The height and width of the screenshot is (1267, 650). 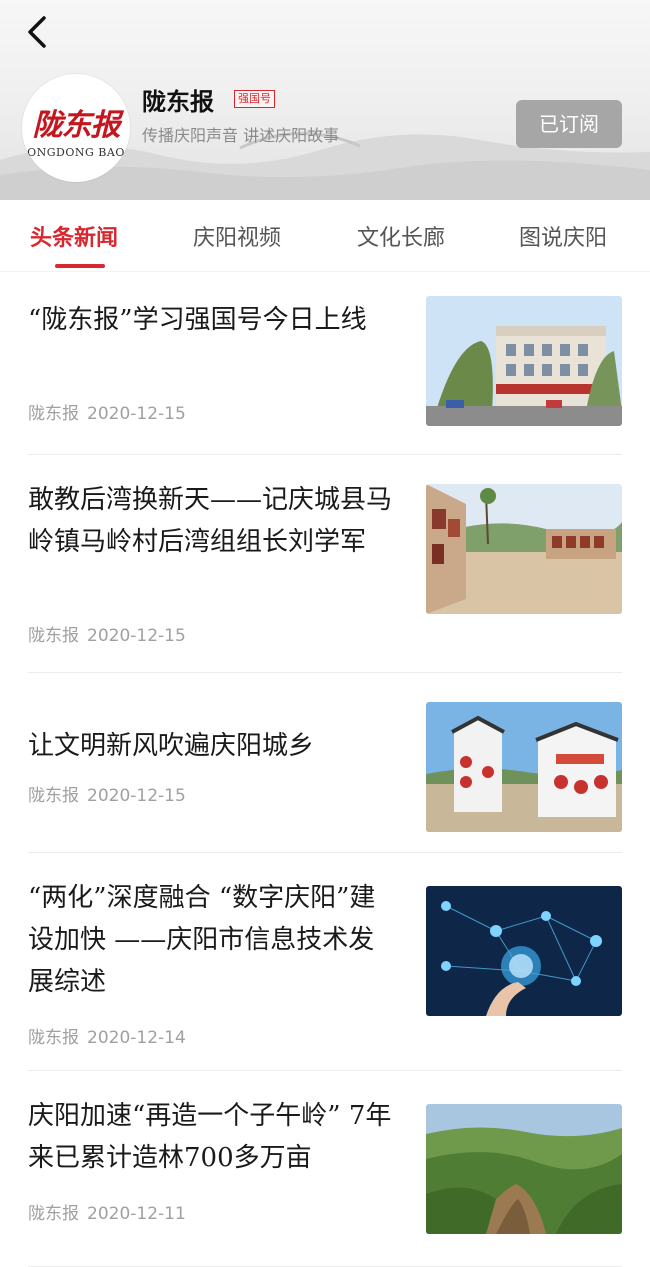 What do you see at coordinates (37, 32) in the screenshot?
I see `chevron-left-icon` at bounding box center [37, 32].